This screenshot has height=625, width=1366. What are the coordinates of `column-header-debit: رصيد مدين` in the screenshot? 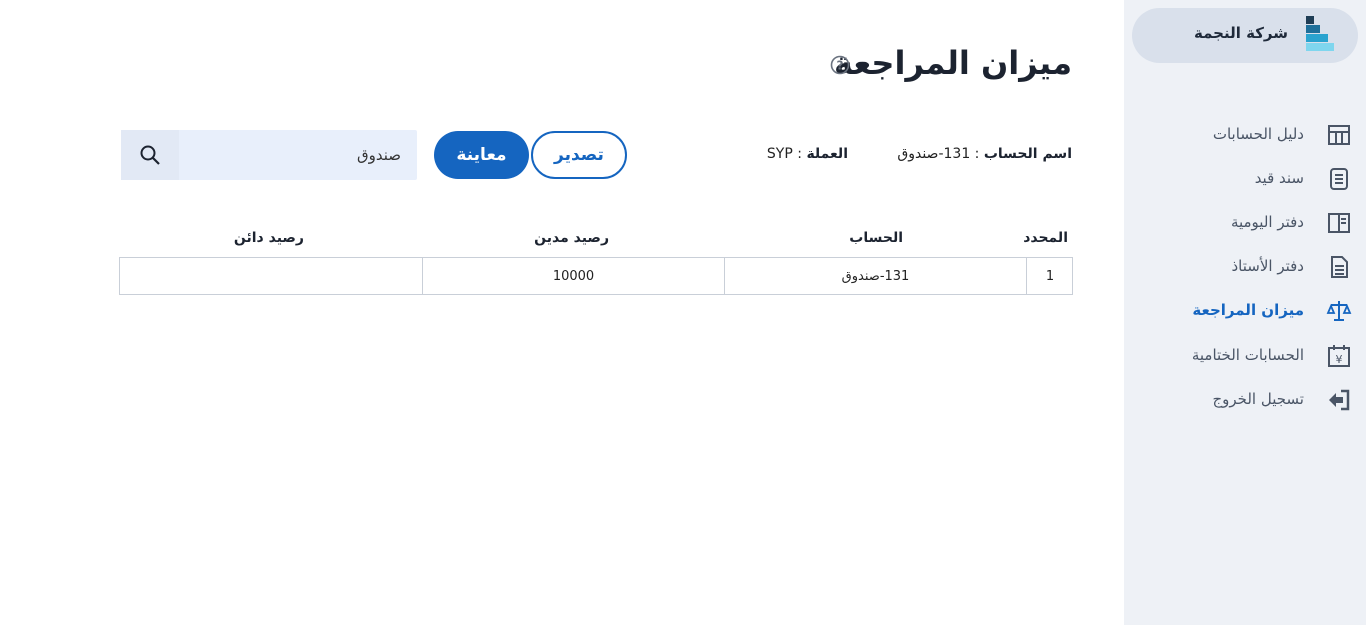 It's located at (571, 238).